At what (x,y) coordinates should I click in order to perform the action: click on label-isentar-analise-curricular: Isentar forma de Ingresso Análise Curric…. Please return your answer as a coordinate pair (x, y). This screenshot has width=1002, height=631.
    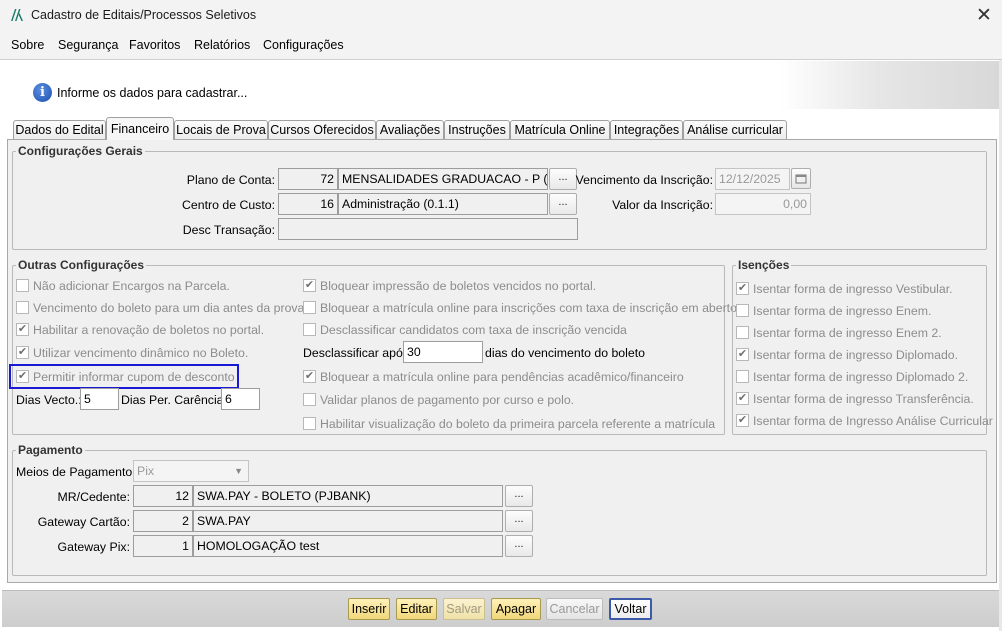
    Looking at the image, I should click on (873, 421).